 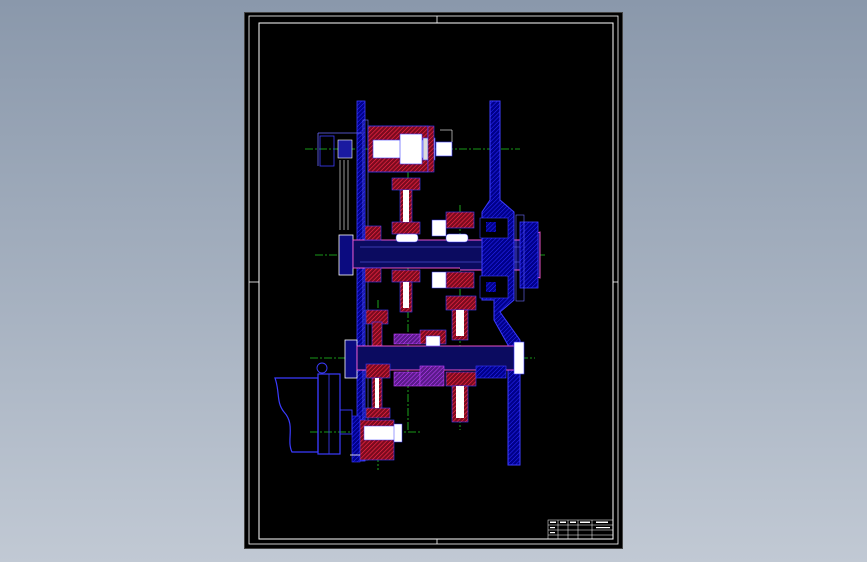 What do you see at coordinates (406, 206) in the screenshot?
I see `gear-upper` at bounding box center [406, 206].